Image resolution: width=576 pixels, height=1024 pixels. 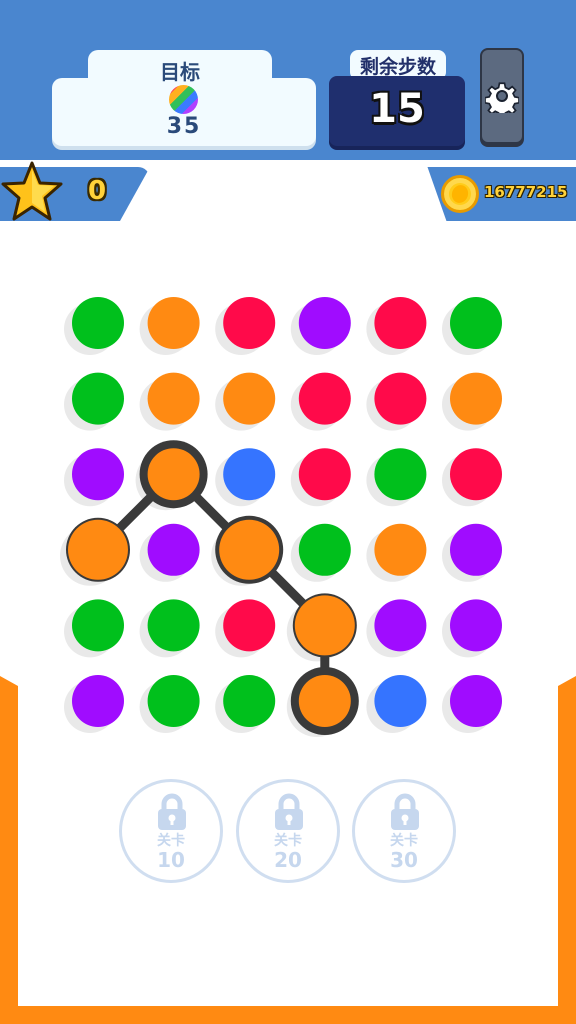 I want to click on level-number: 20, so click(x=288, y=860).